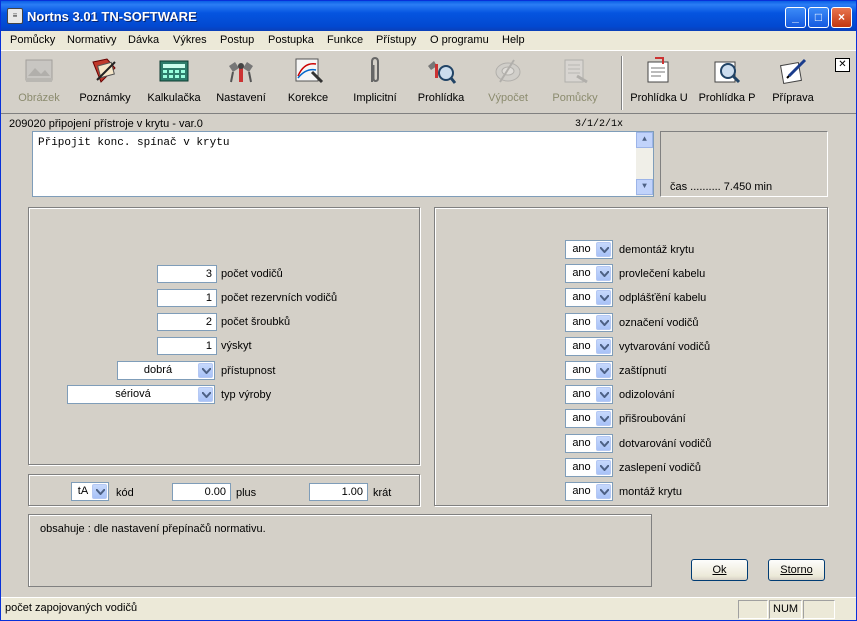 Image resolution: width=857 pixels, height=621 pixels. I want to click on tool-kalkulacka: Kalkulačka, so click(174, 83).